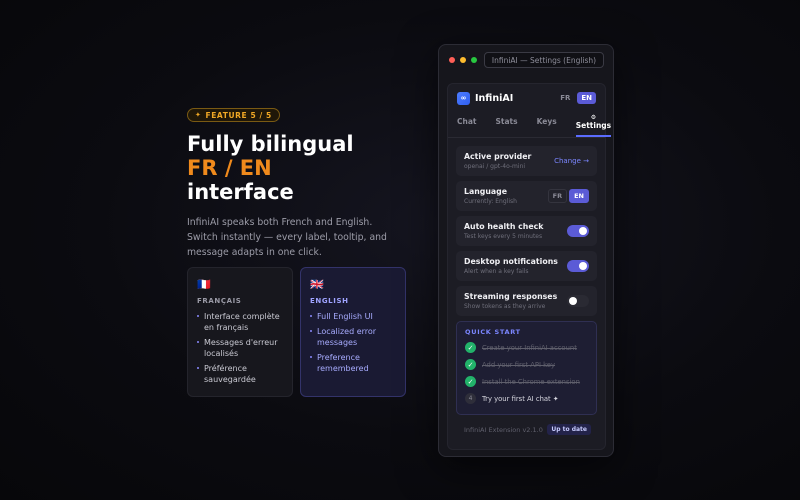 The height and width of the screenshot is (500, 800). Describe the element at coordinates (557, 196) in the screenshot. I see `language-fr-option: FR` at that location.